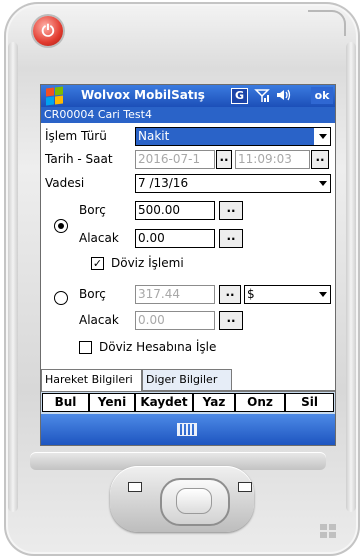 The width and height of the screenshot is (364, 558). Describe the element at coordinates (233, 136) in the screenshot. I see `islem-turu-select: Nakit` at that location.